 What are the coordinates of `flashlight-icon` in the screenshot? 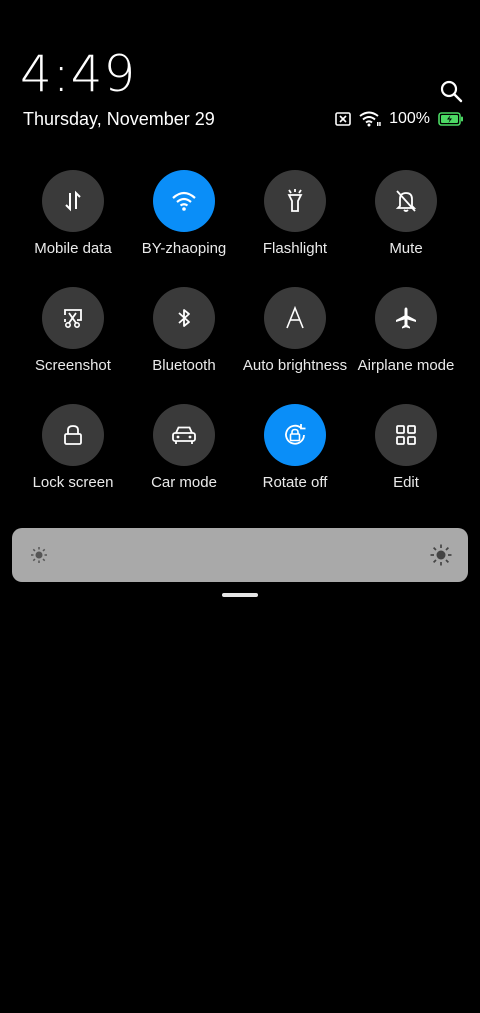 It's located at (295, 201).